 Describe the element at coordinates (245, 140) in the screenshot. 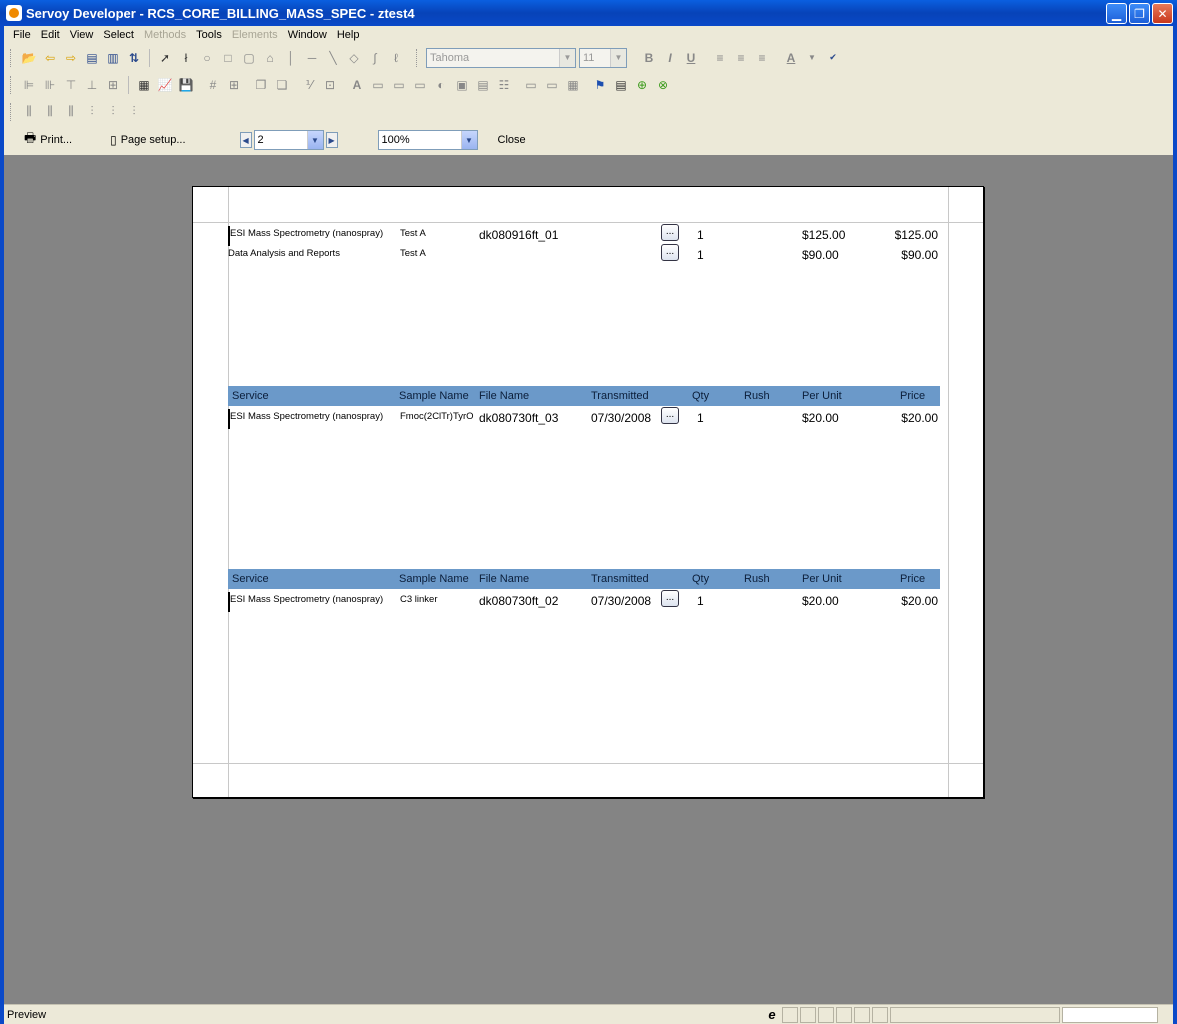

I see `previous-page-button: ◀` at that location.